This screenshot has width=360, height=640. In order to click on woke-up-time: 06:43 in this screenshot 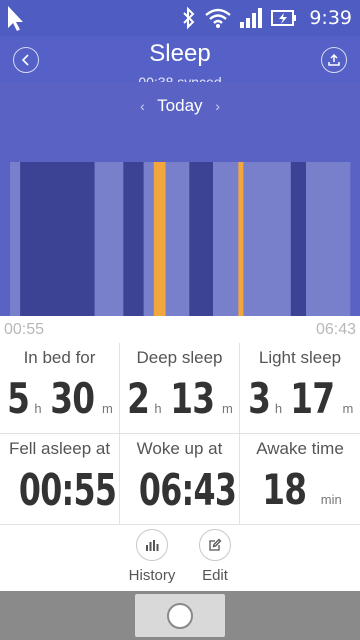, I will do `click(187, 490)`.